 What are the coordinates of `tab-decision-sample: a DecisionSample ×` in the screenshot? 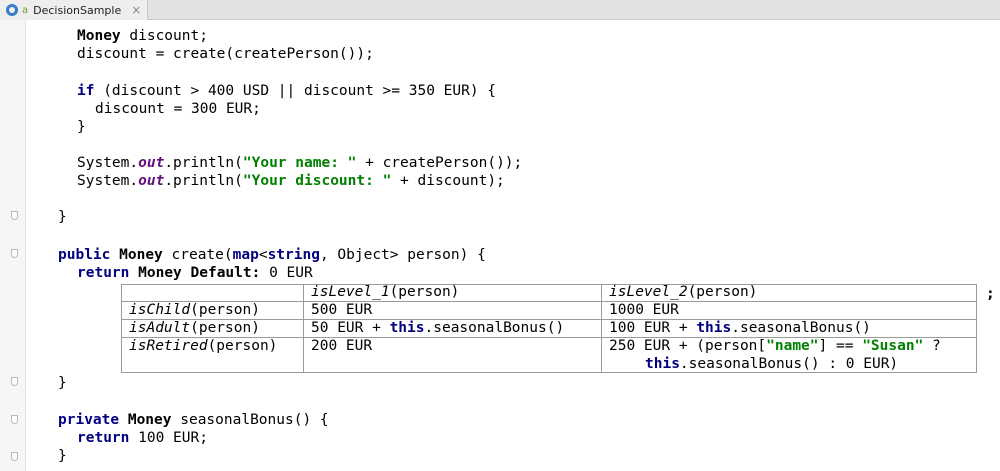 It's located at (74, 10).